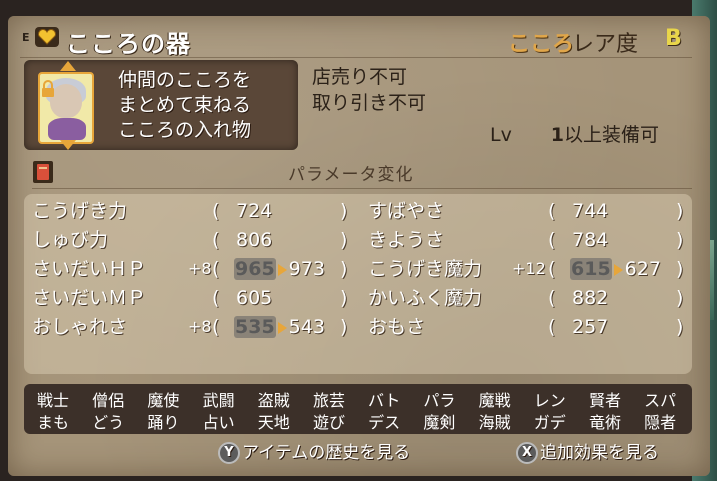 This screenshot has width=717, height=481. What do you see at coordinates (52, 400) in the screenshot?
I see `job-label: 戦士` at bounding box center [52, 400].